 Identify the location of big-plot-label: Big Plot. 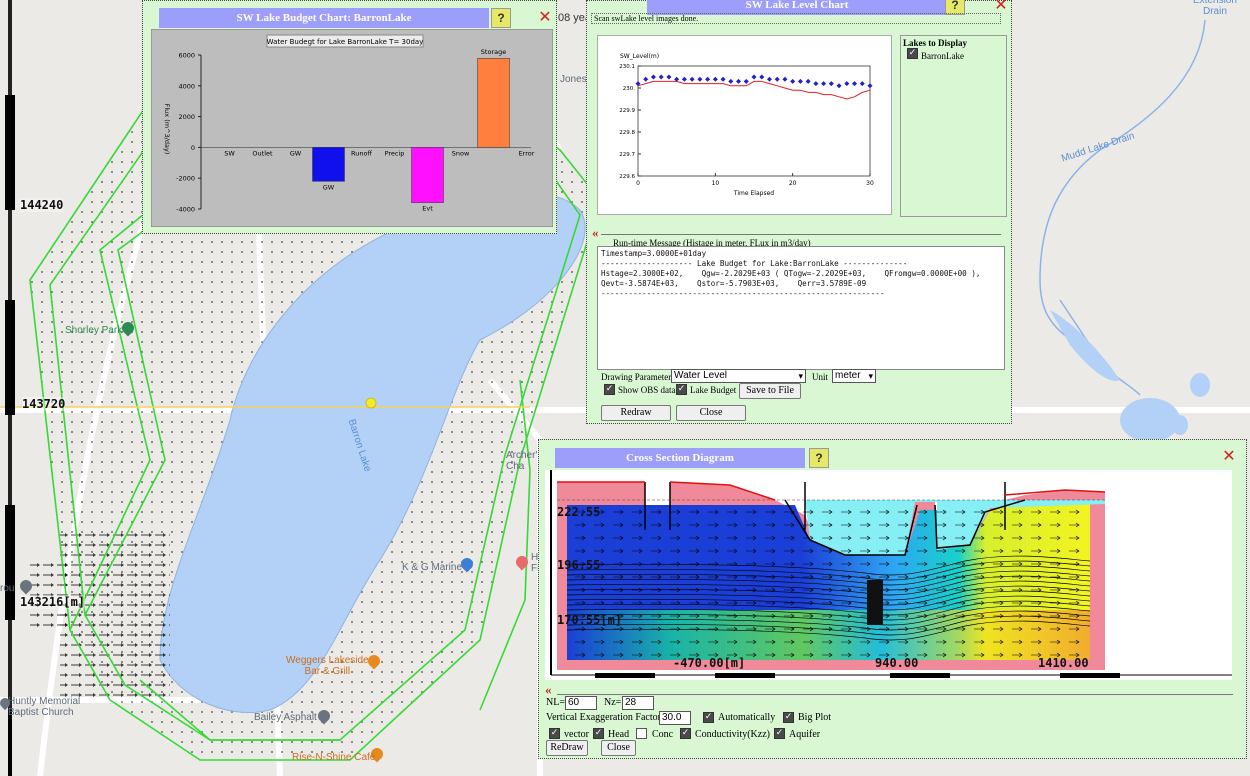
(815, 717).